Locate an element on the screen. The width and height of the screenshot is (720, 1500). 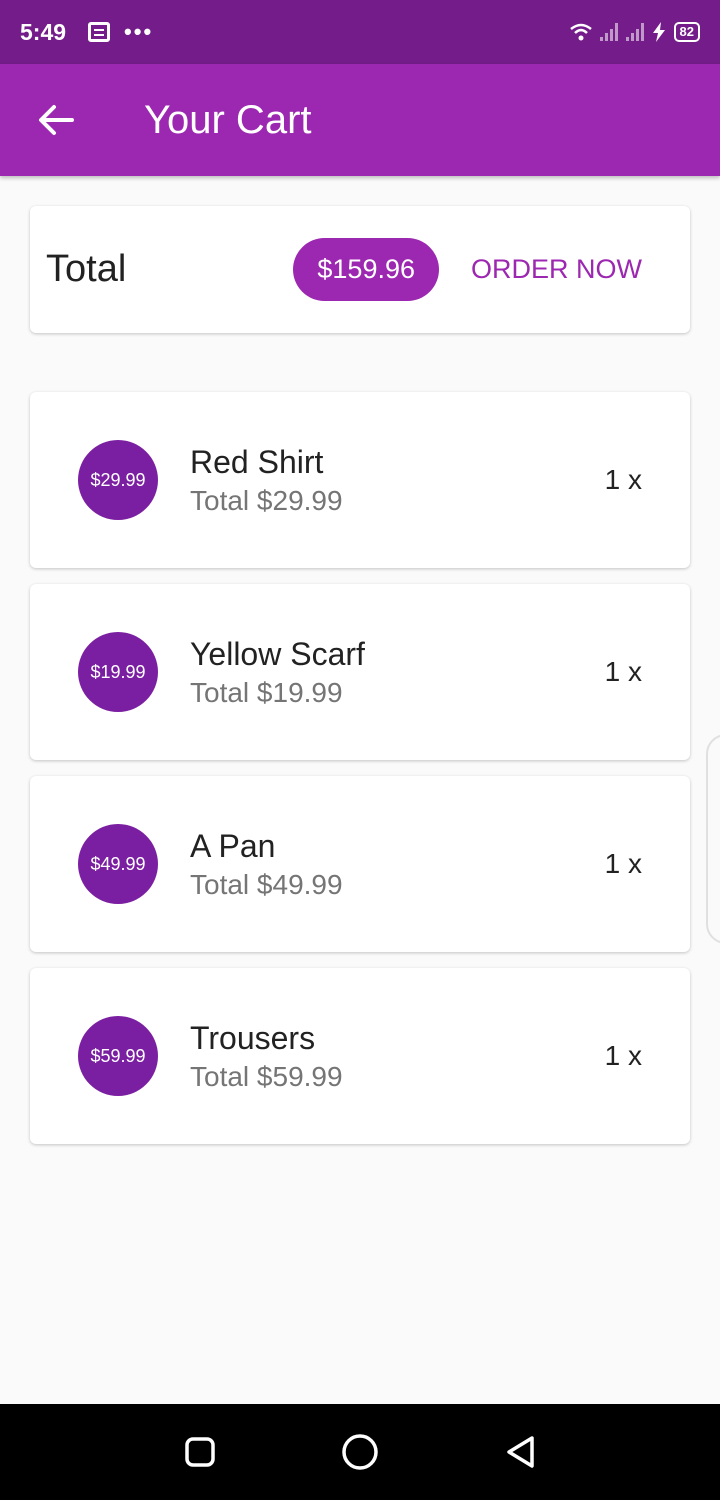
item-price-avatar: $19.99 is located at coordinates (118, 672).